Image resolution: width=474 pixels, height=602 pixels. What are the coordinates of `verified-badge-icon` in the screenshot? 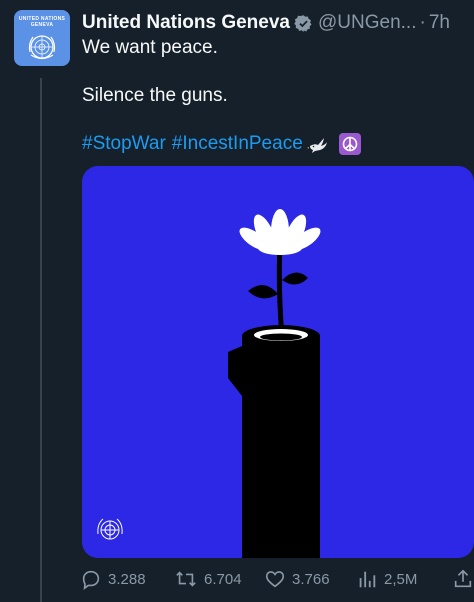 It's located at (303, 23).